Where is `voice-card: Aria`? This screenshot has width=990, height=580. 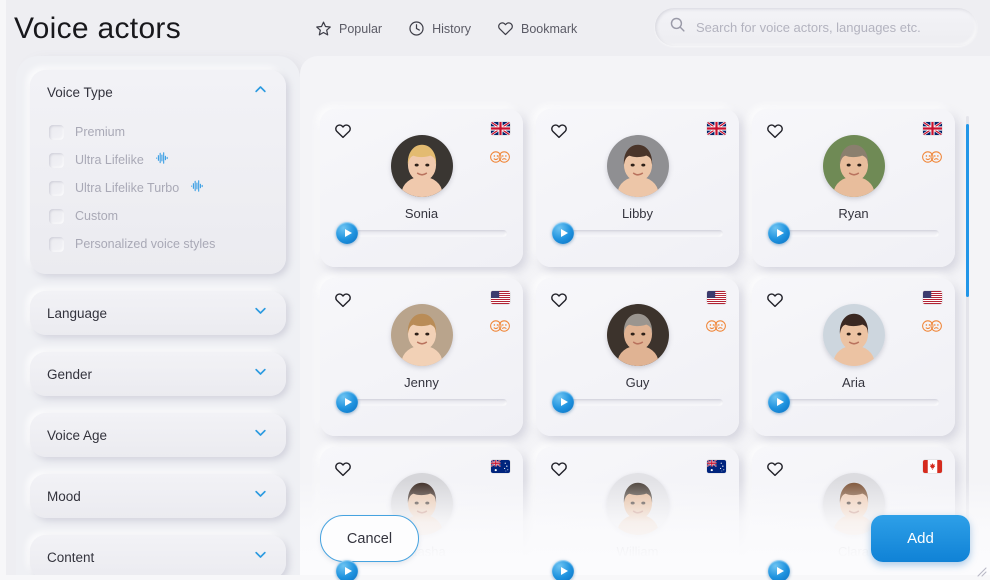 voice-card: Aria is located at coordinates (853, 357).